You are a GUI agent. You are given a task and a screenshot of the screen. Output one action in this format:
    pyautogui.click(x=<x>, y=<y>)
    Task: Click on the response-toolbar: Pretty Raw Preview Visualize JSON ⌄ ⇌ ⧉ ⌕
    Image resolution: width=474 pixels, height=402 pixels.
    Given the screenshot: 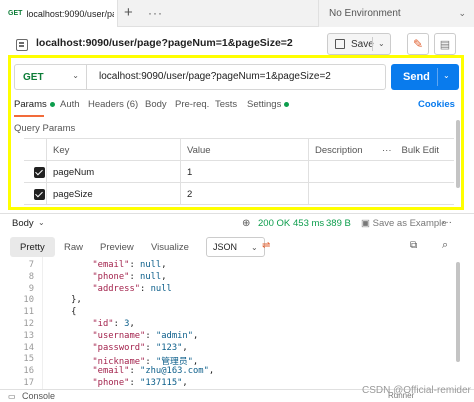 What is the action you would take?
    pyautogui.click(x=237, y=247)
    